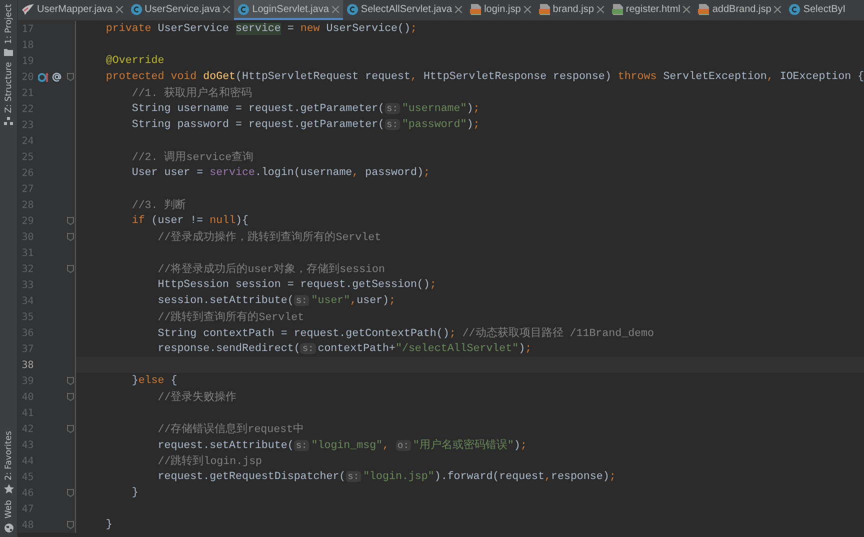 Image resolution: width=864 pixels, height=537 pixels. I want to click on code-line: //跳转到查询所有的Servlet, so click(231, 318).